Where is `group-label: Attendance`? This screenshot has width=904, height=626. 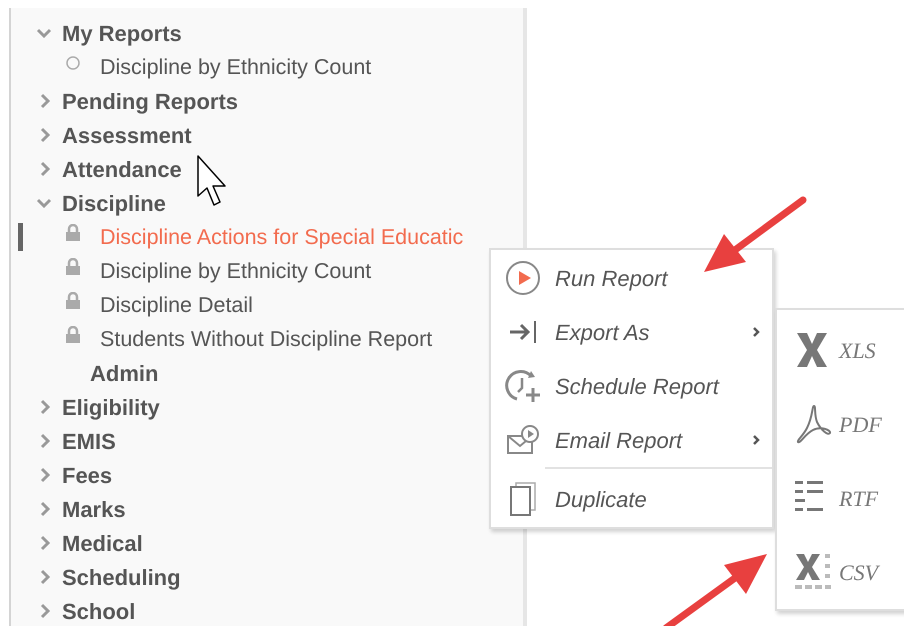
group-label: Attendance is located at coordinates (122, 169).